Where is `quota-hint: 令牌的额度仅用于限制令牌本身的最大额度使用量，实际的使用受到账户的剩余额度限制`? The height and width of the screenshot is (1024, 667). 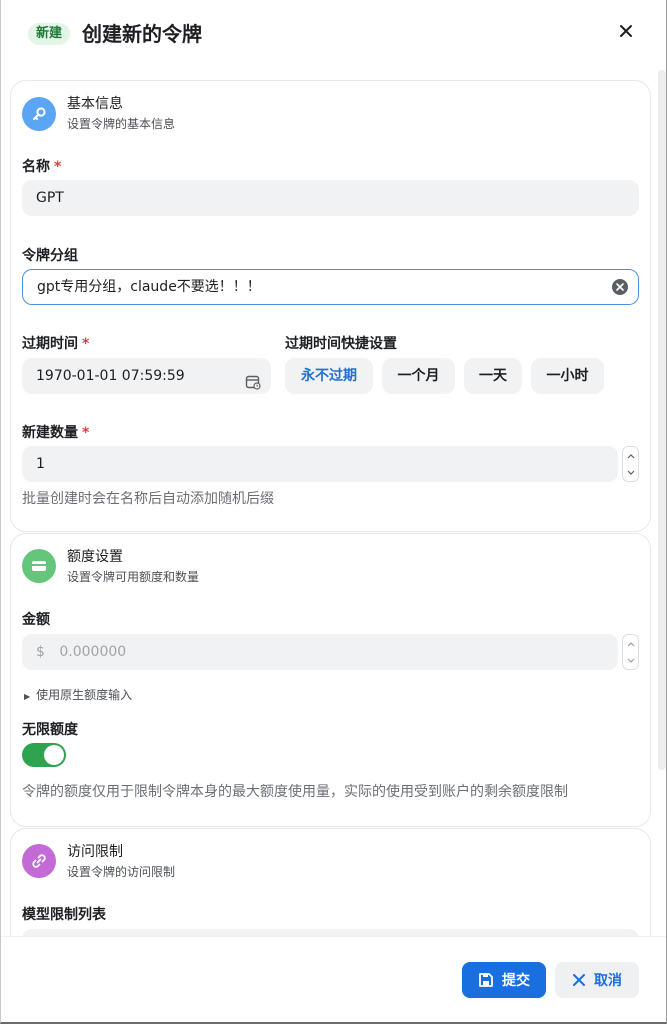 quota-hint: 令牌的额度仅用于限制令牌本身的最大额度使用量，实际的使用受到账户的剩余额度限制 is located at coordinates (295, 792).